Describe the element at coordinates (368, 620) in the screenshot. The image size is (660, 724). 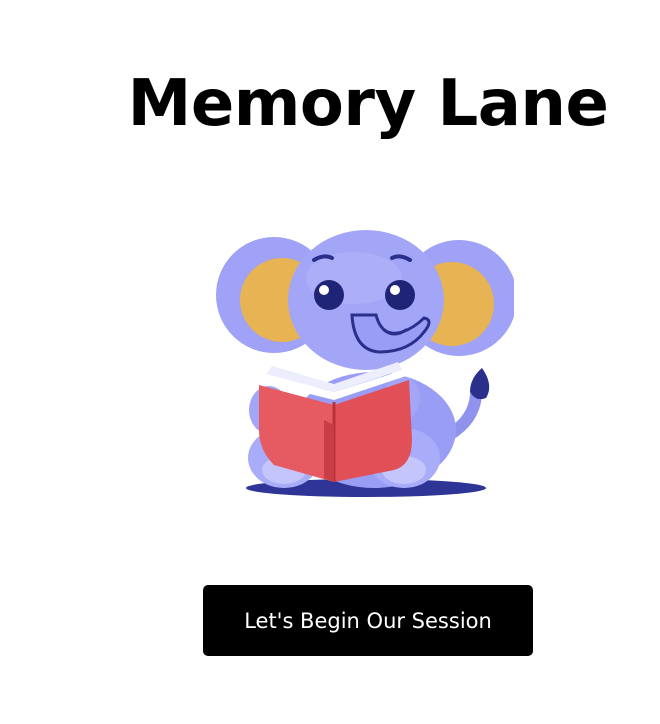
I see `start-session-button: Let's Begin Our Session` at that location.